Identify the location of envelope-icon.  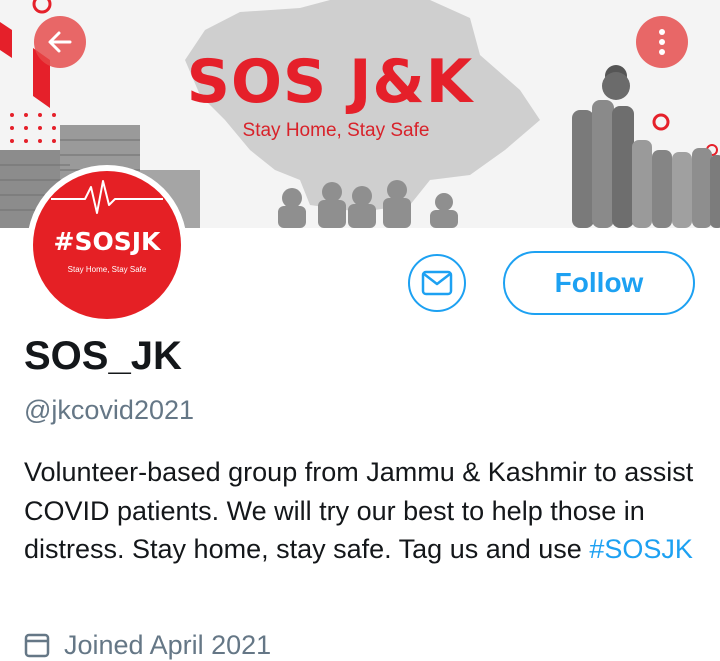
(437, 283).